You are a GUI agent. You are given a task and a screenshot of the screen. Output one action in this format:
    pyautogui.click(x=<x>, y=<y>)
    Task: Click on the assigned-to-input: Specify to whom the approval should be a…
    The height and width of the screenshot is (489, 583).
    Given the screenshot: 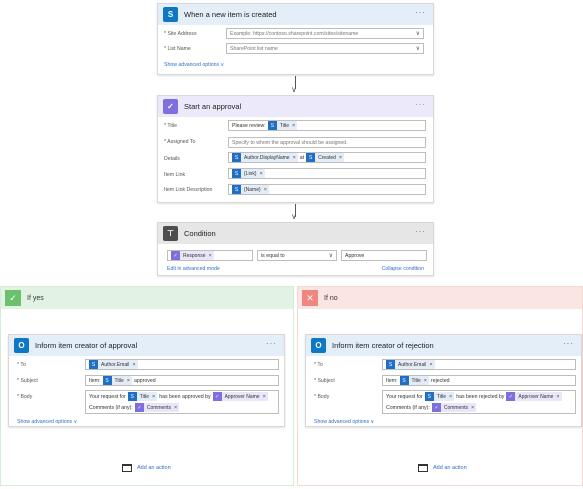 What is the action you would take?
    pyautogui.click(x=327, y=142)
    